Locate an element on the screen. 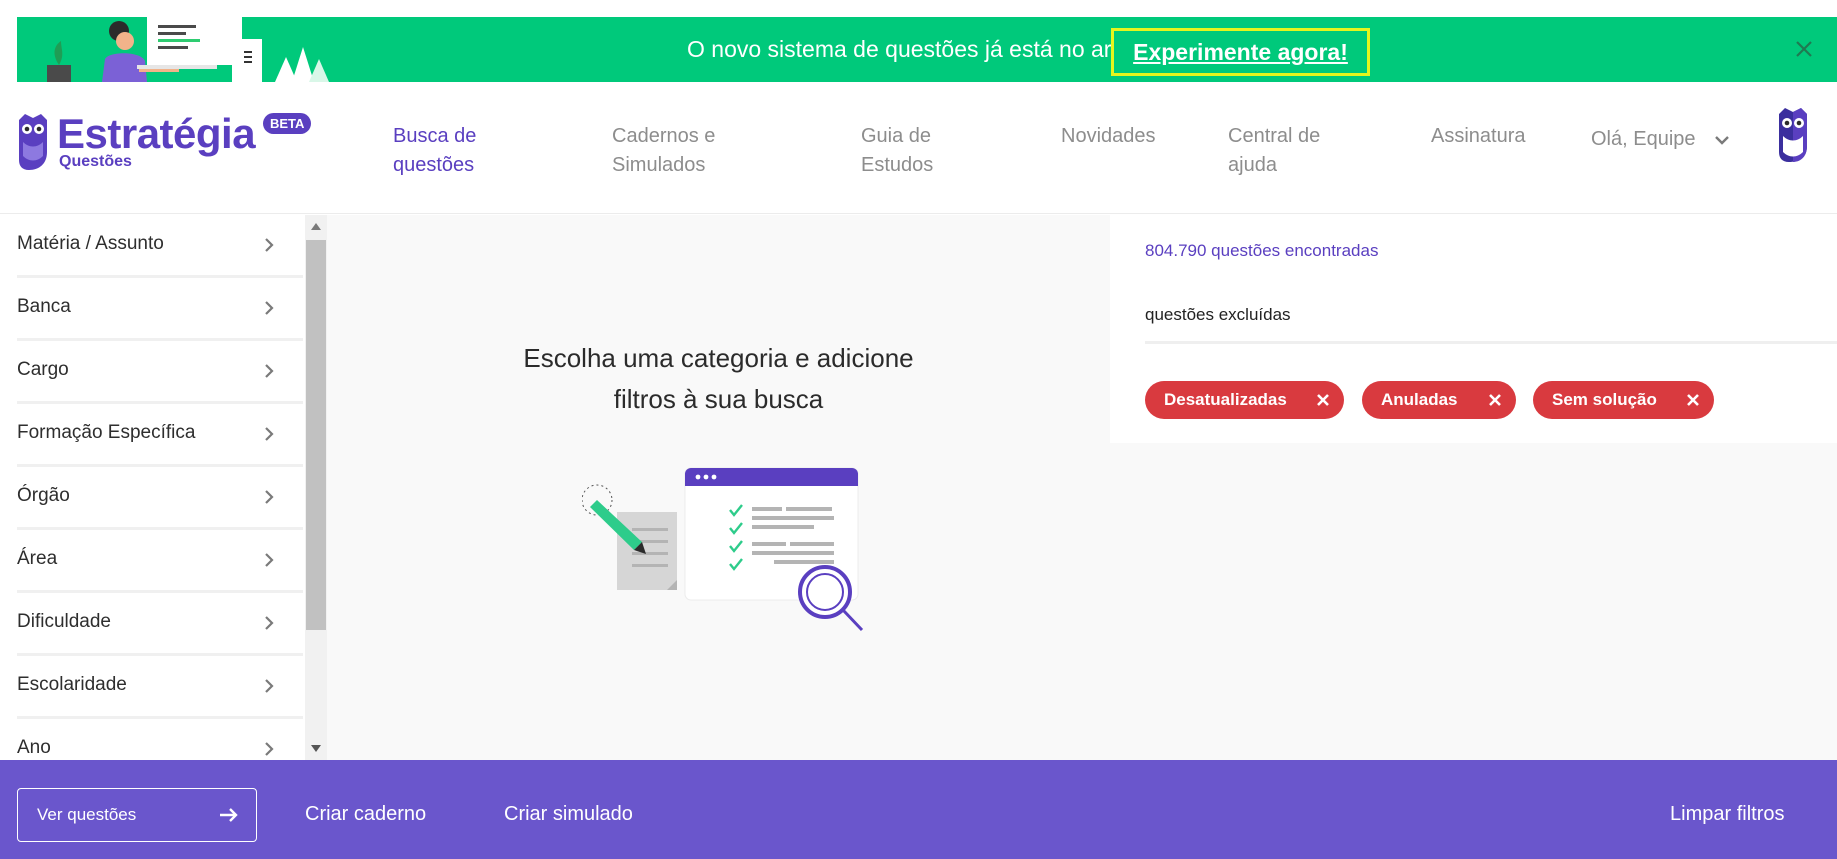 The width and height of the screenshot is (1837, 859). filter-escolaridade: Escolaridade is located at coordinates (160, 687).